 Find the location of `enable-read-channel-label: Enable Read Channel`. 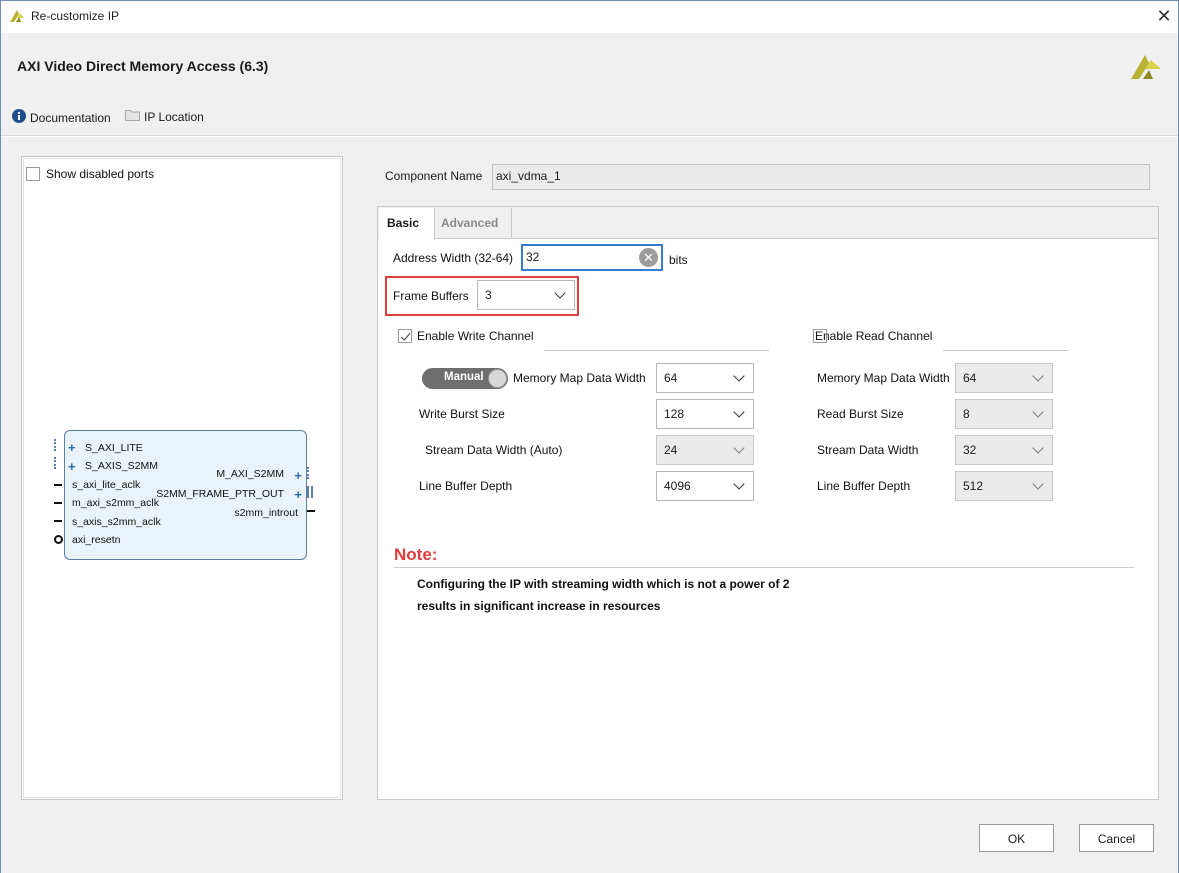

enable-read-channel-label: Enable Read Channel is located at coordinates (874, 336).